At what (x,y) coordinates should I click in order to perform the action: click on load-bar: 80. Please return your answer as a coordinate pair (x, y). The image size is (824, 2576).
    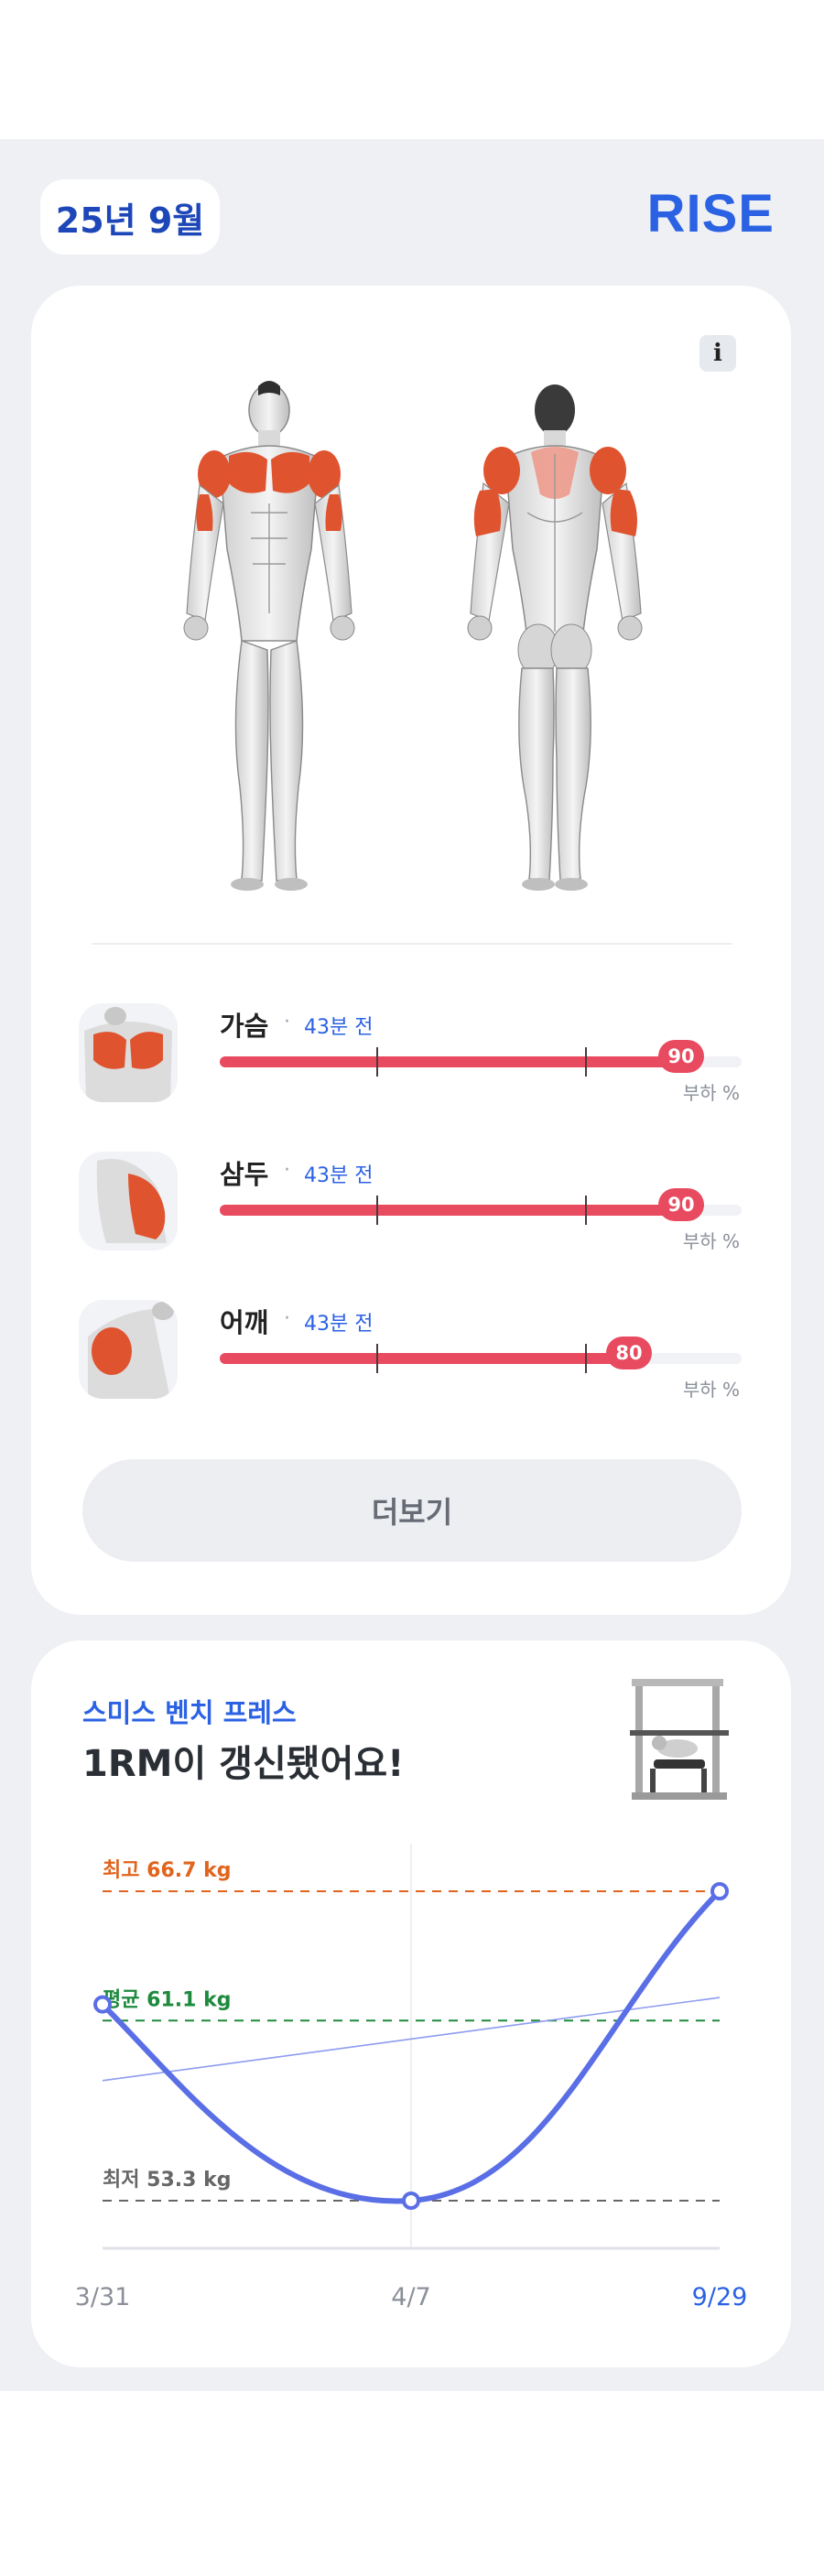
    Looking at the image, I should click on (481, 1355).